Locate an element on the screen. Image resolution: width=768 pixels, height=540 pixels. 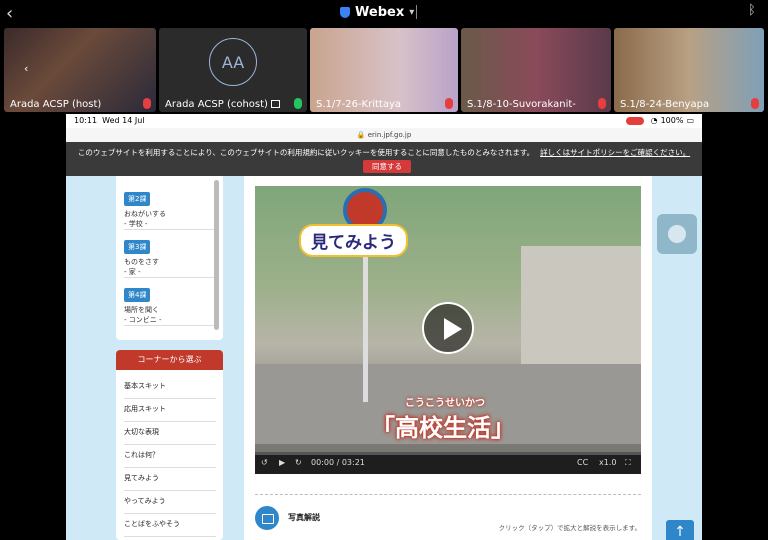
fullscreen-icon: ⛶ is located at coordinates (628, 463).